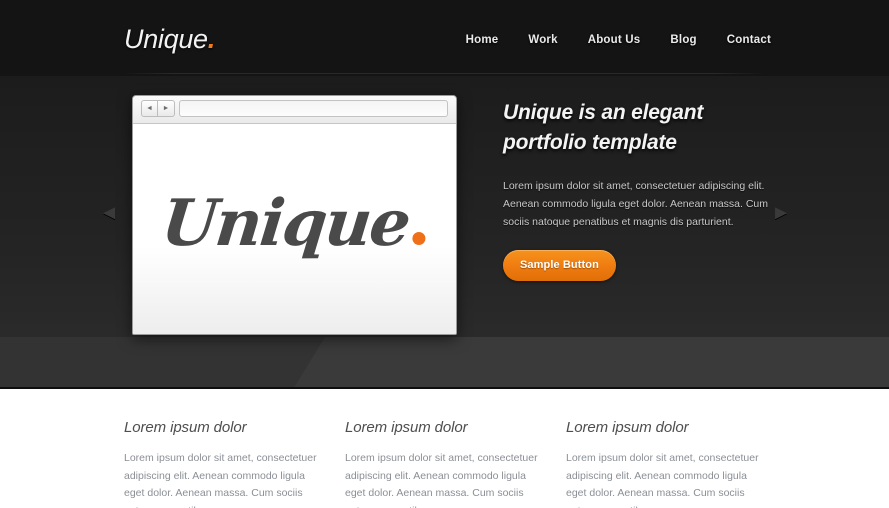 Image resolution: width=889 pixels, height=508 pixels. I want to click on browser-address-input, so click(313, 108).